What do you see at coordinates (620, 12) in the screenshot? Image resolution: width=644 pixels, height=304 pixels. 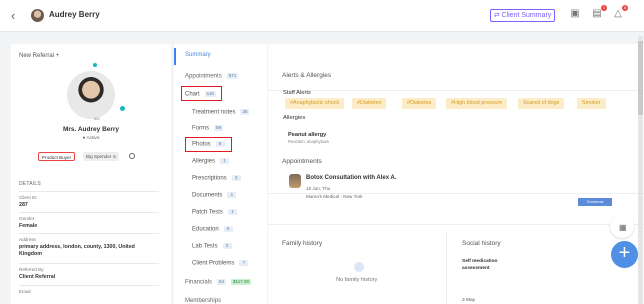 I see `bell-icon: △ 8` at bounding box center [620, 12].